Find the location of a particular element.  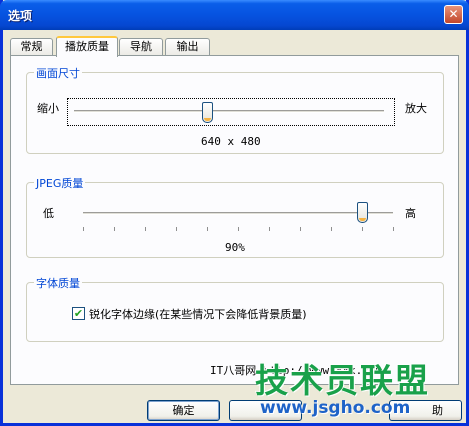

tab-output: 输出 is located at coordinates (187, 46).